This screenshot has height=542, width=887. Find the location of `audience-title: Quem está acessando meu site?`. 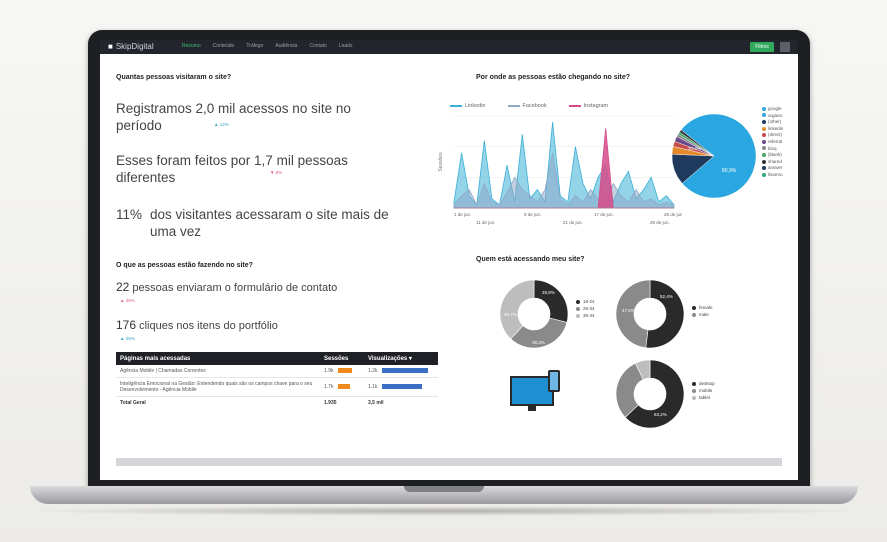

audience-title: Quem está acessando meu site? is located at coordinates (530, 259).